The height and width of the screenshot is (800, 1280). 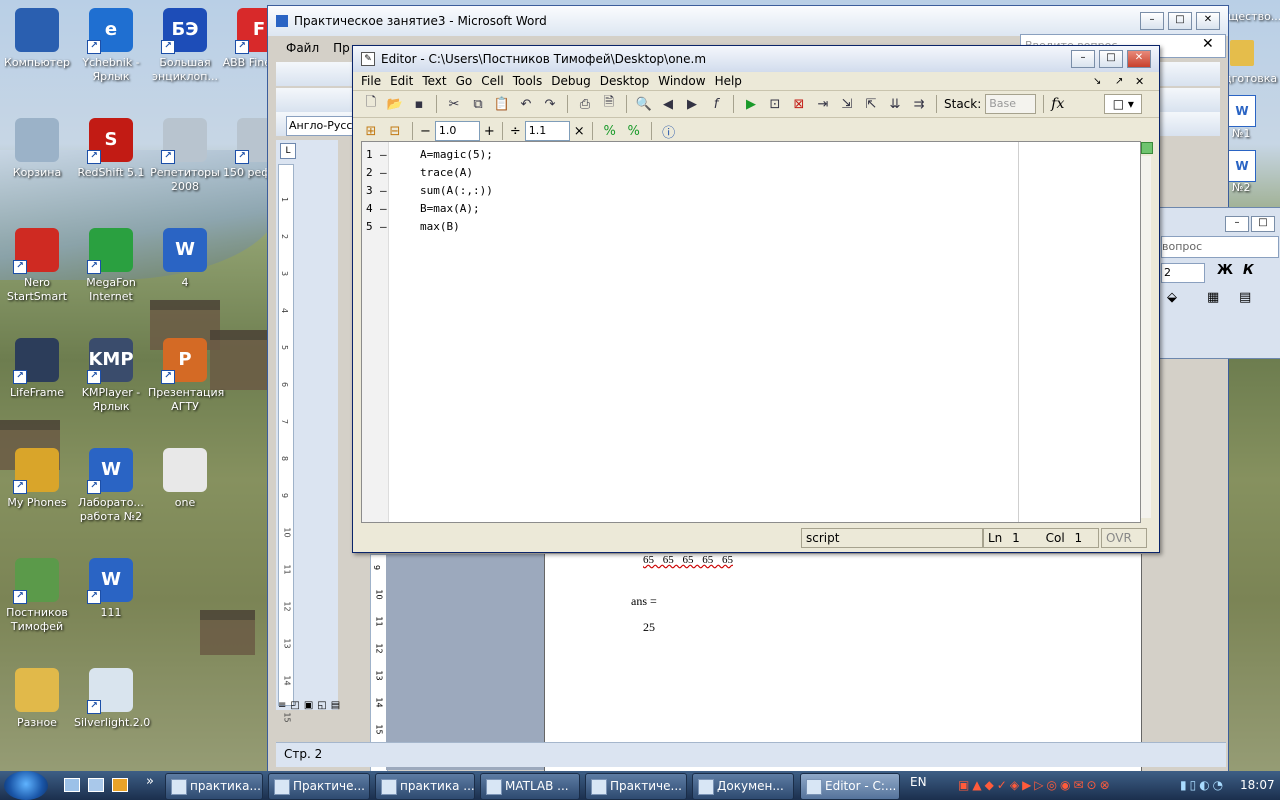 What do you see at coordinates (1220, 247) in the screenshot?
I see `word2-help-search-input: вопрос` at bounding box center [1220, 247].